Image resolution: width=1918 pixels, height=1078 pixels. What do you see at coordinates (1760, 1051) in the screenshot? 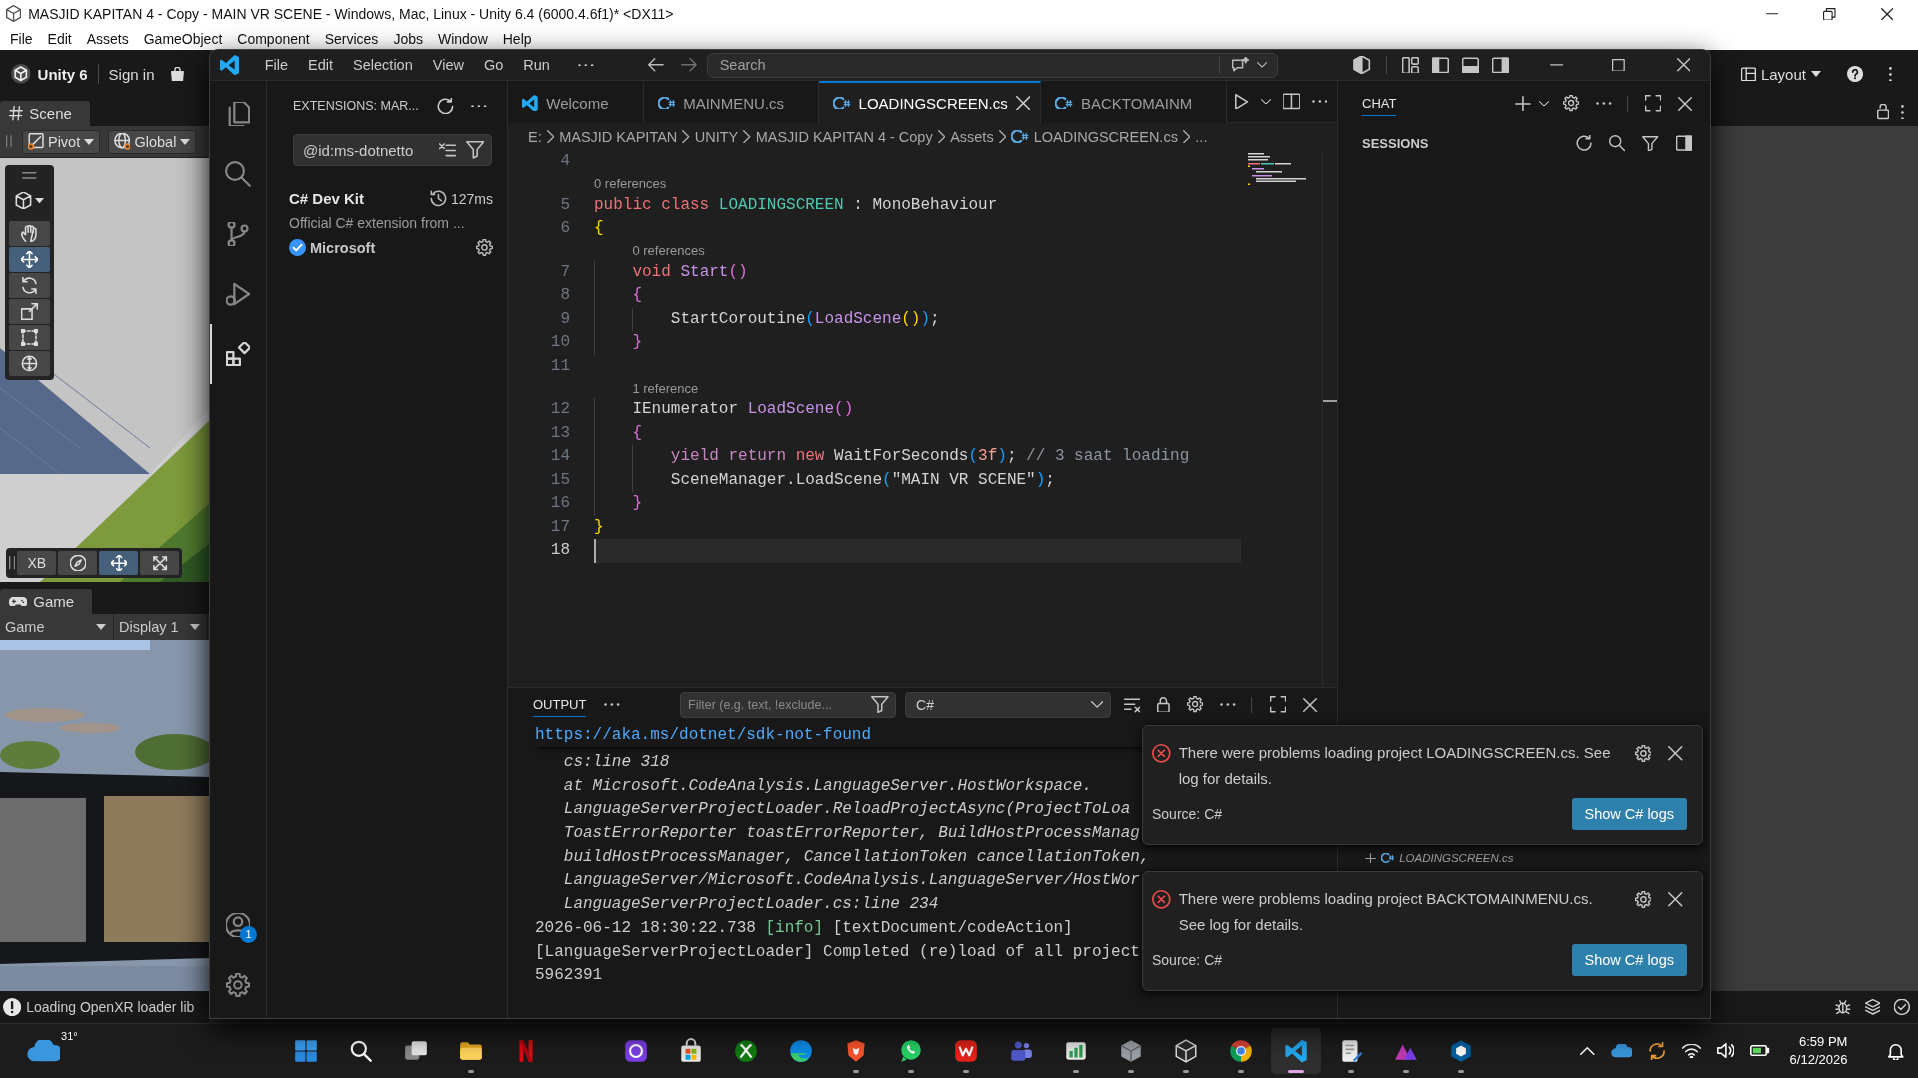
I see `battery-icon` at bounding box center [1760, 1051].